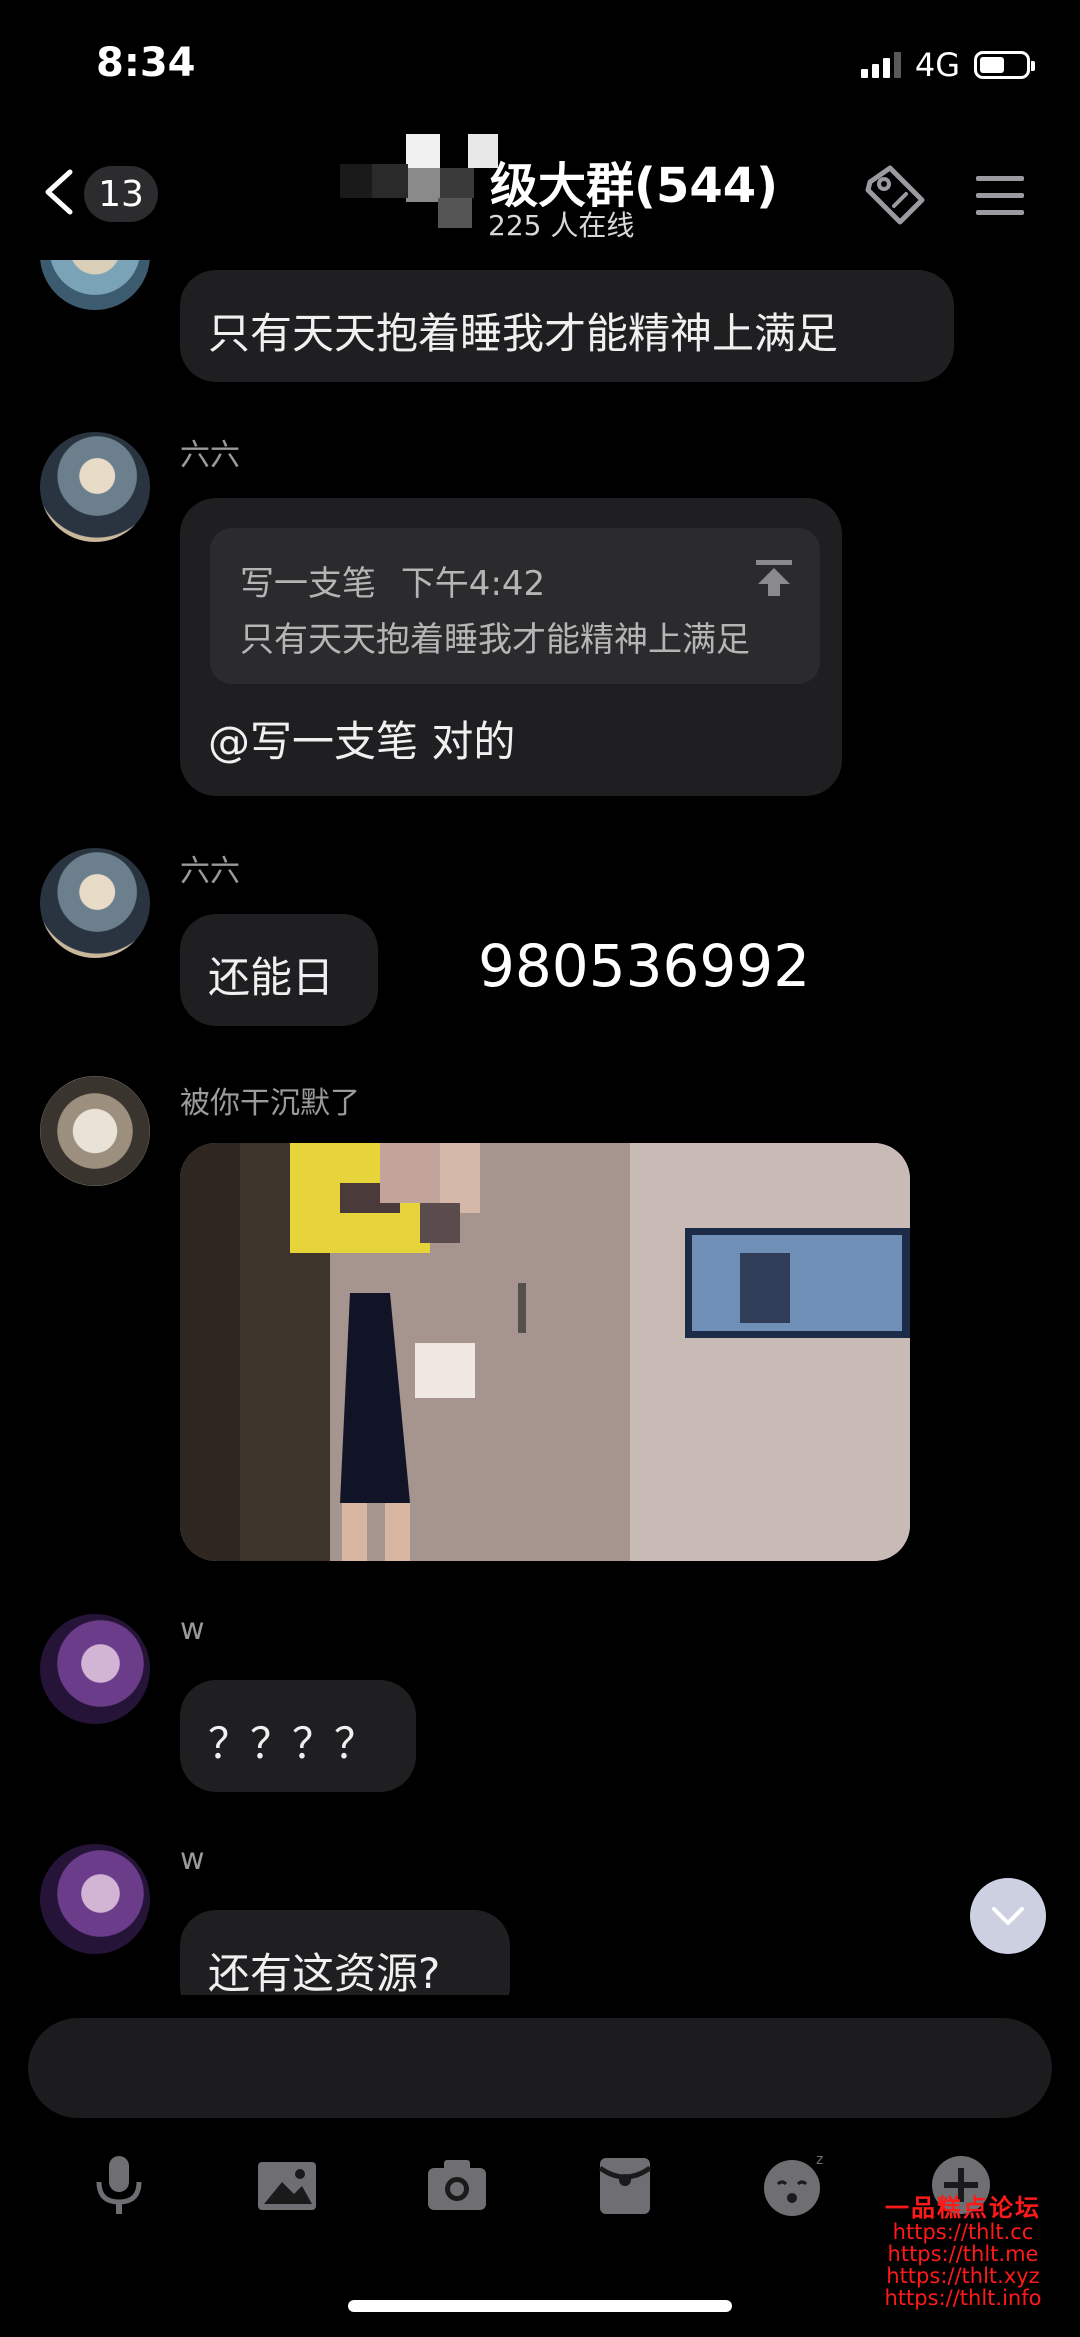 This screenshot has width=1080, height=2337. What do you see at coordinates (362, 741) in the screenshot?
I see `message-text: @写一支笔 对的` at bounding box center [362, 741].